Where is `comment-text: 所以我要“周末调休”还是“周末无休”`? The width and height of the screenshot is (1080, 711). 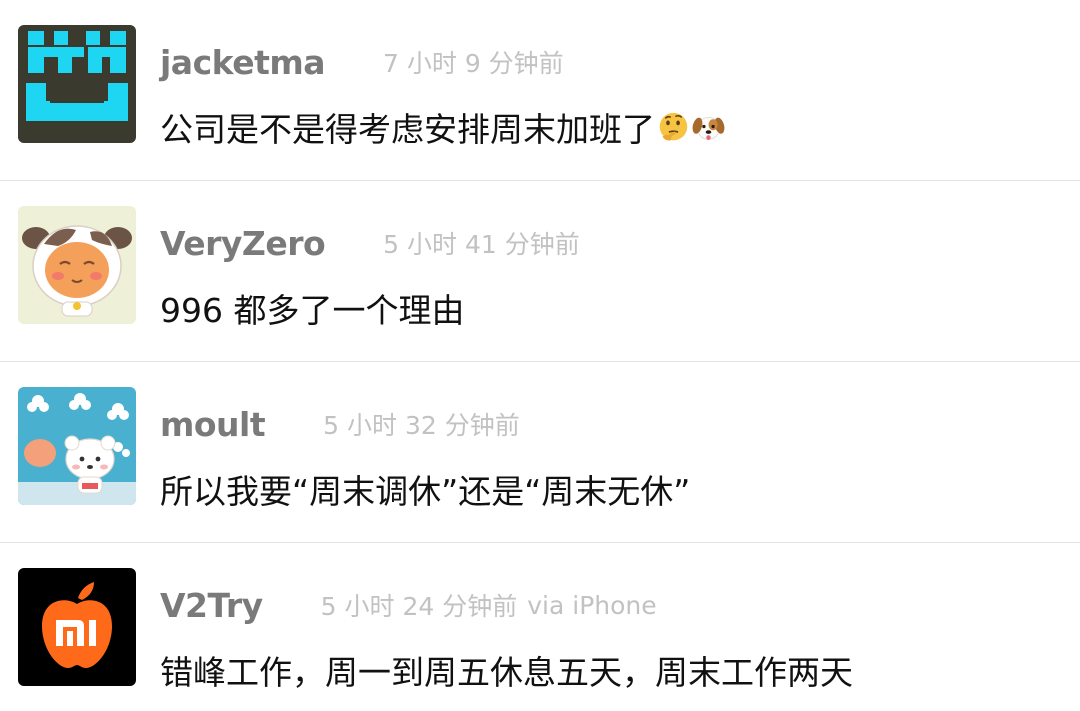
comment-text: 所以我要“周末调休”还是“周末无休” is located at coordinates (425, 491).